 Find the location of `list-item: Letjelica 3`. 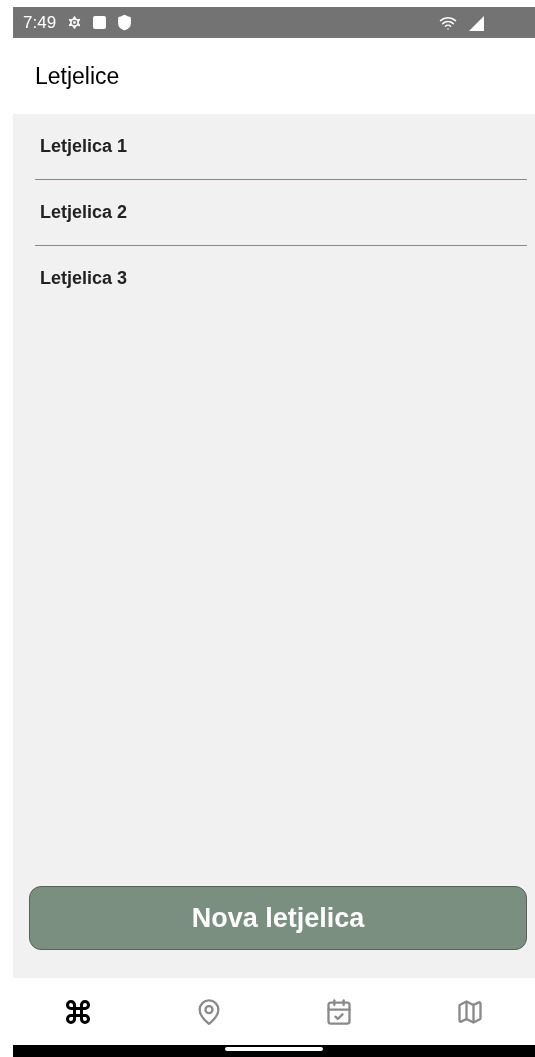

list-item: Letjelica 3 is located at coordinates (281, 278).